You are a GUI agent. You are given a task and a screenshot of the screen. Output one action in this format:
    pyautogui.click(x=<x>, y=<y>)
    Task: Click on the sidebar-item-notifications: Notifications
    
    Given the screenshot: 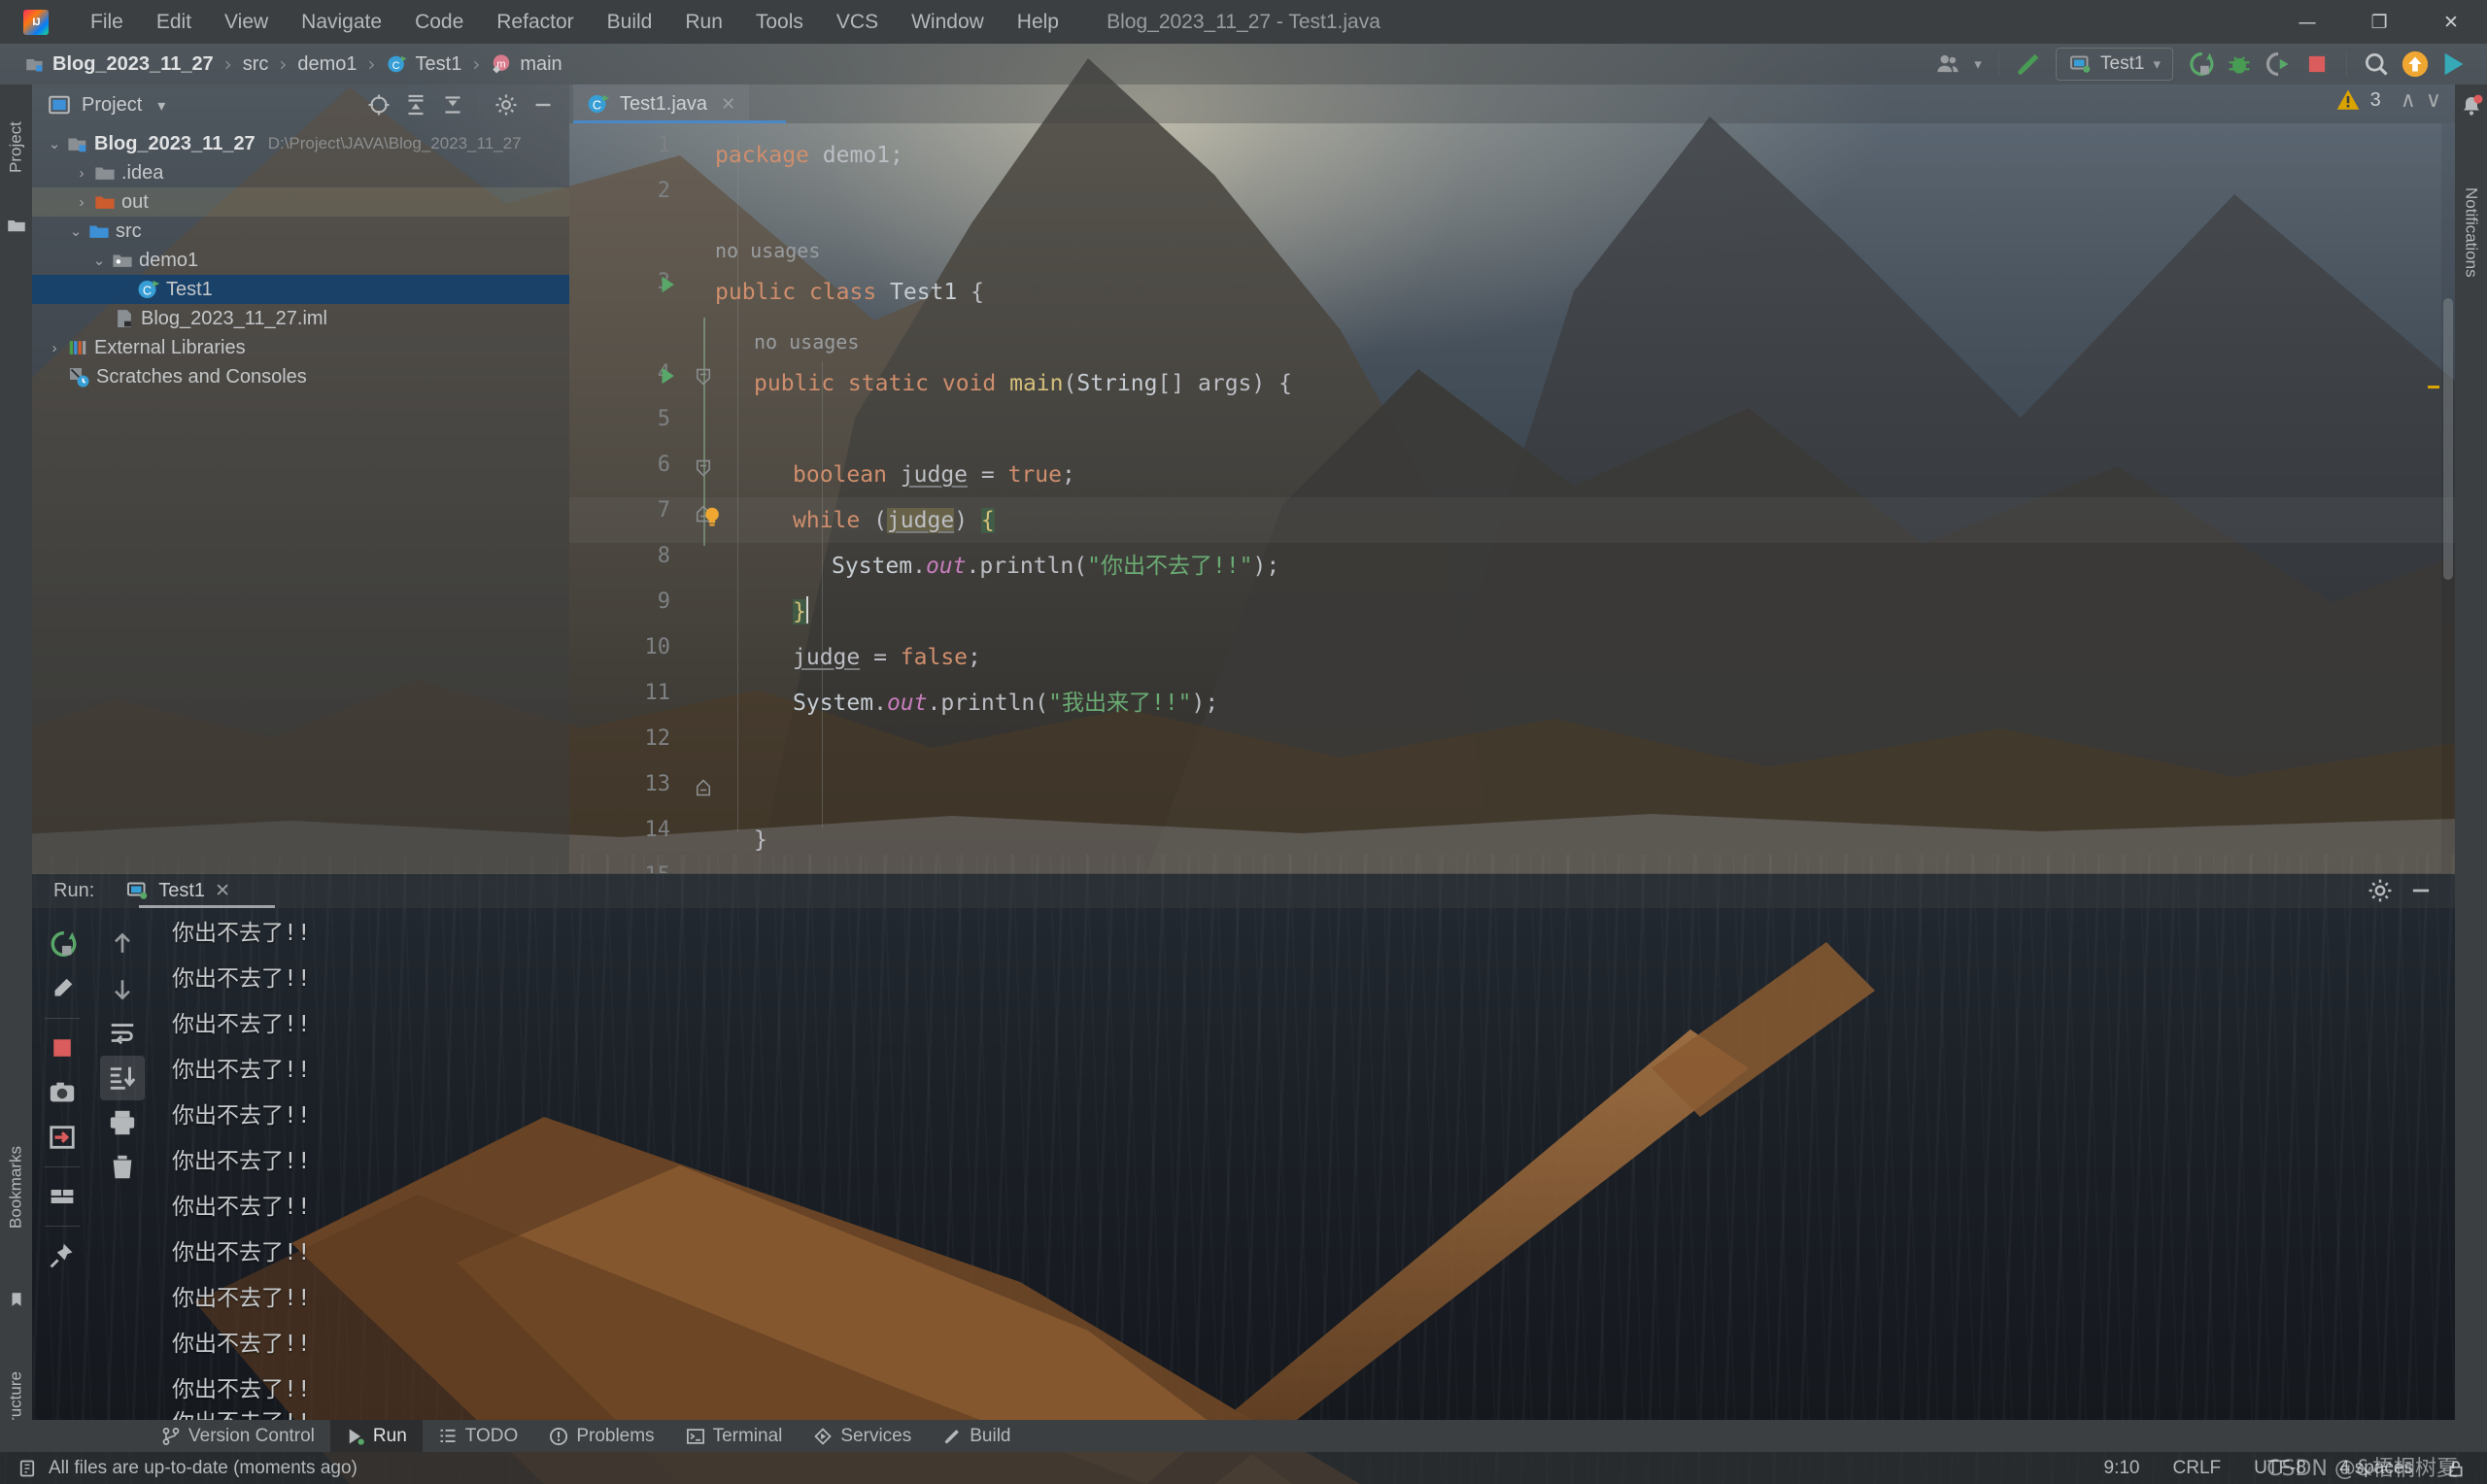 What is the action you would take?
    pyautogui.click(x=2471, y=232)
    